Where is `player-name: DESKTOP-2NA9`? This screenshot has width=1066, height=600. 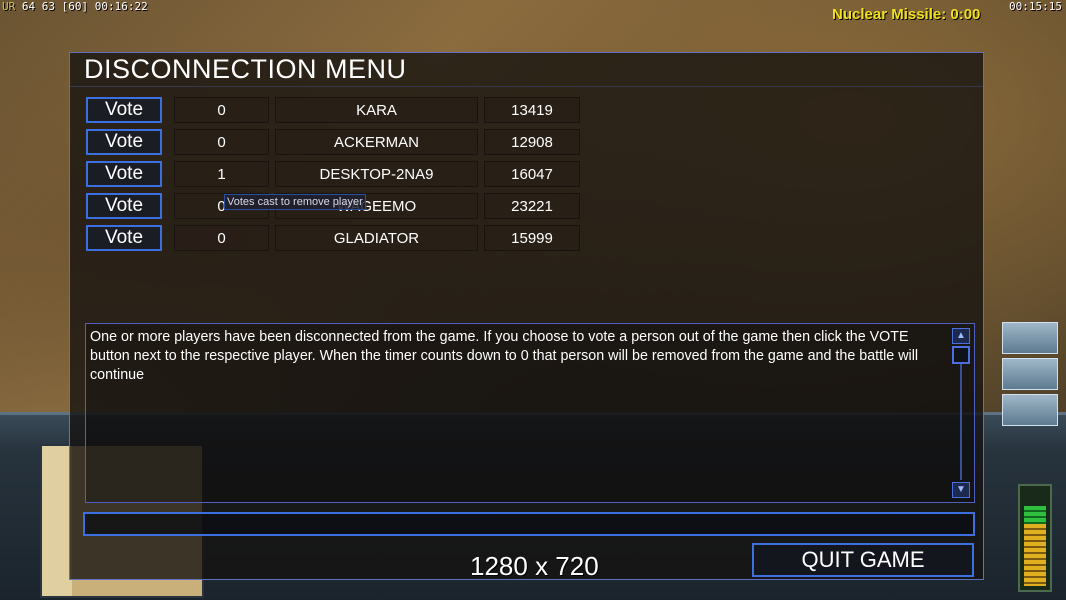
player-name: DESKTOP-2NA9 is located at coordinates (376, 174).